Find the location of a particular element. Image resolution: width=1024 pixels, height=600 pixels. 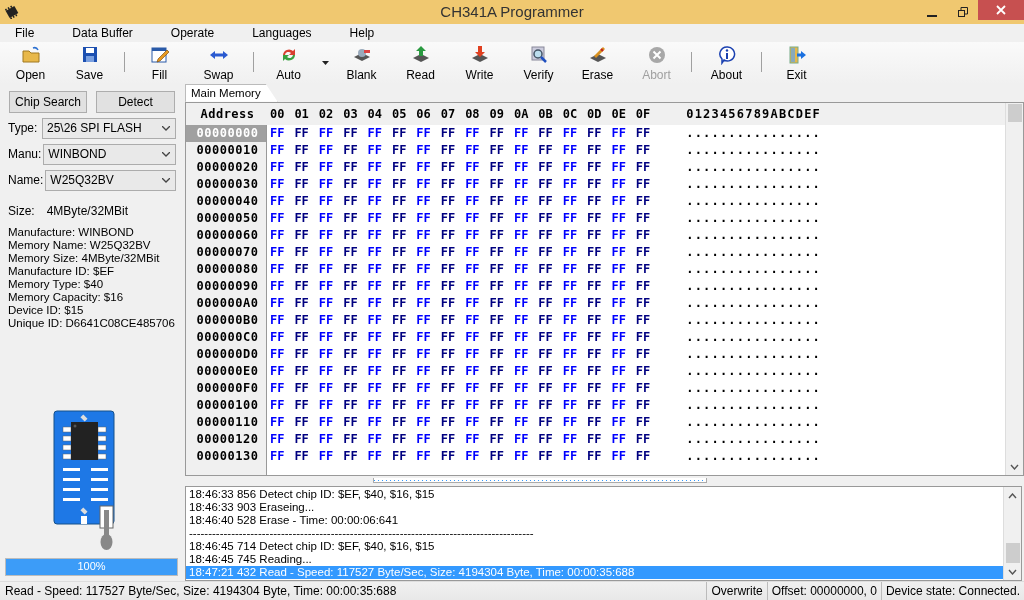

toolbar-button: Save is located at coordinates (89, 62).